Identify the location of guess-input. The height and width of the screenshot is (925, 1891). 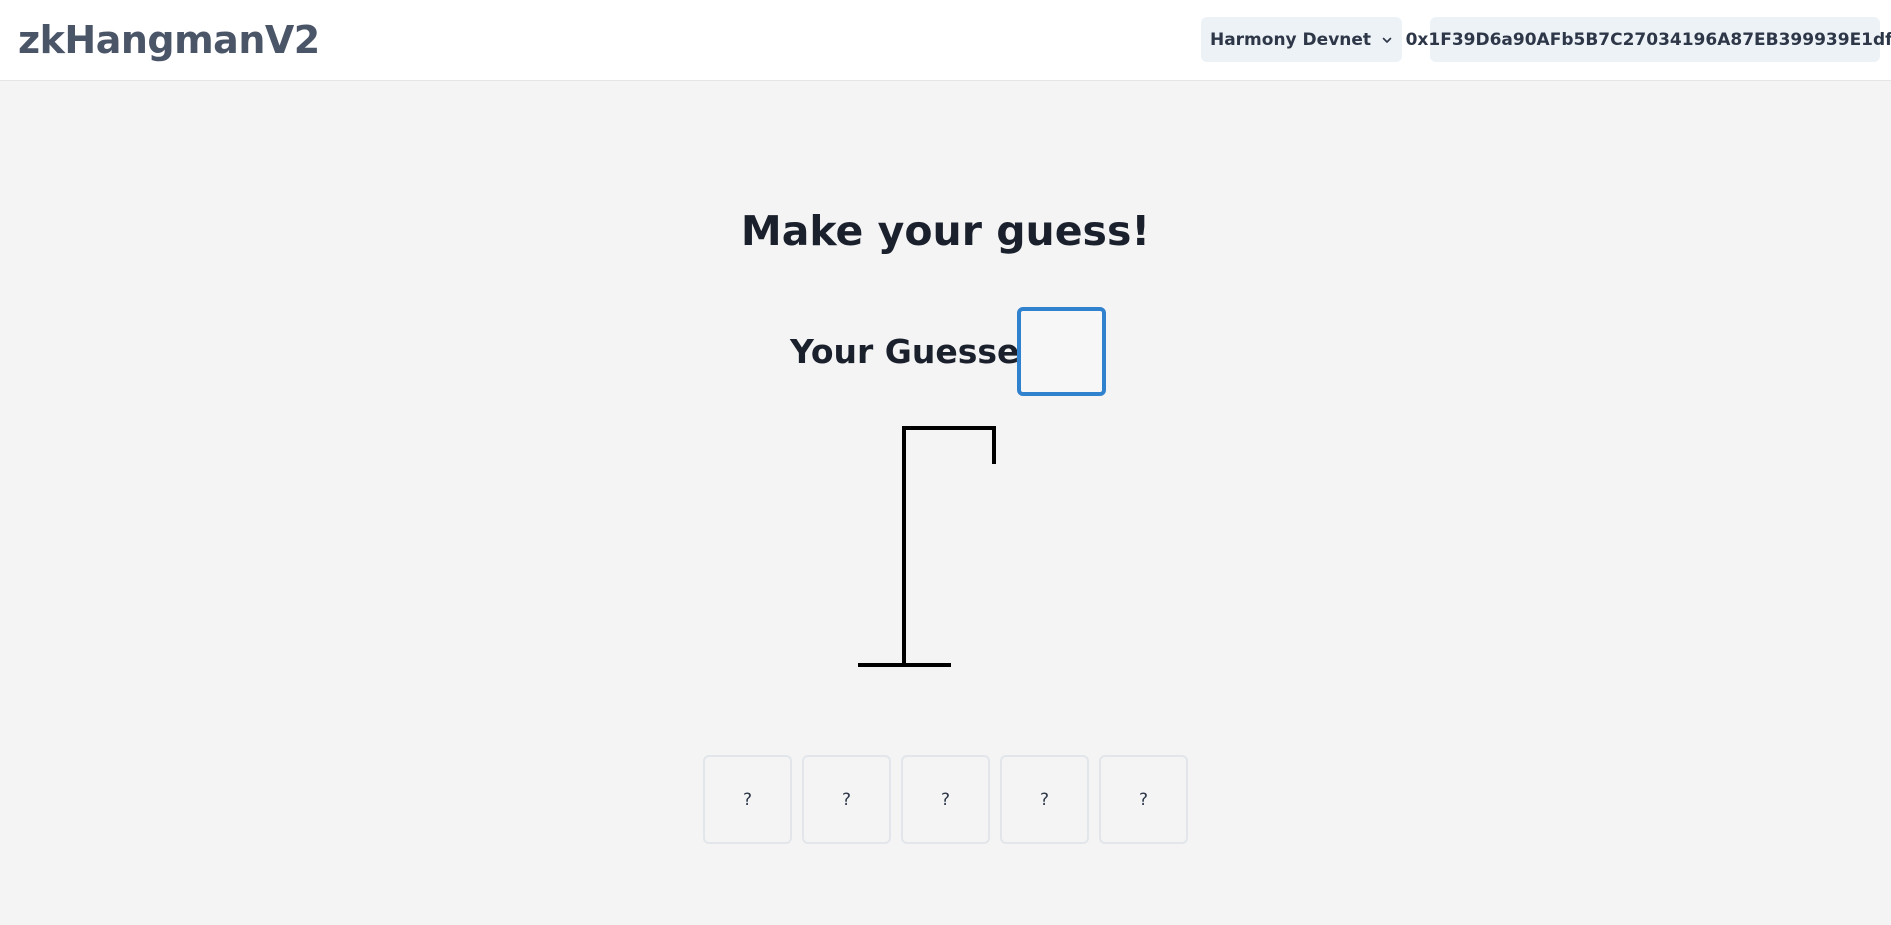
(1061, 351).